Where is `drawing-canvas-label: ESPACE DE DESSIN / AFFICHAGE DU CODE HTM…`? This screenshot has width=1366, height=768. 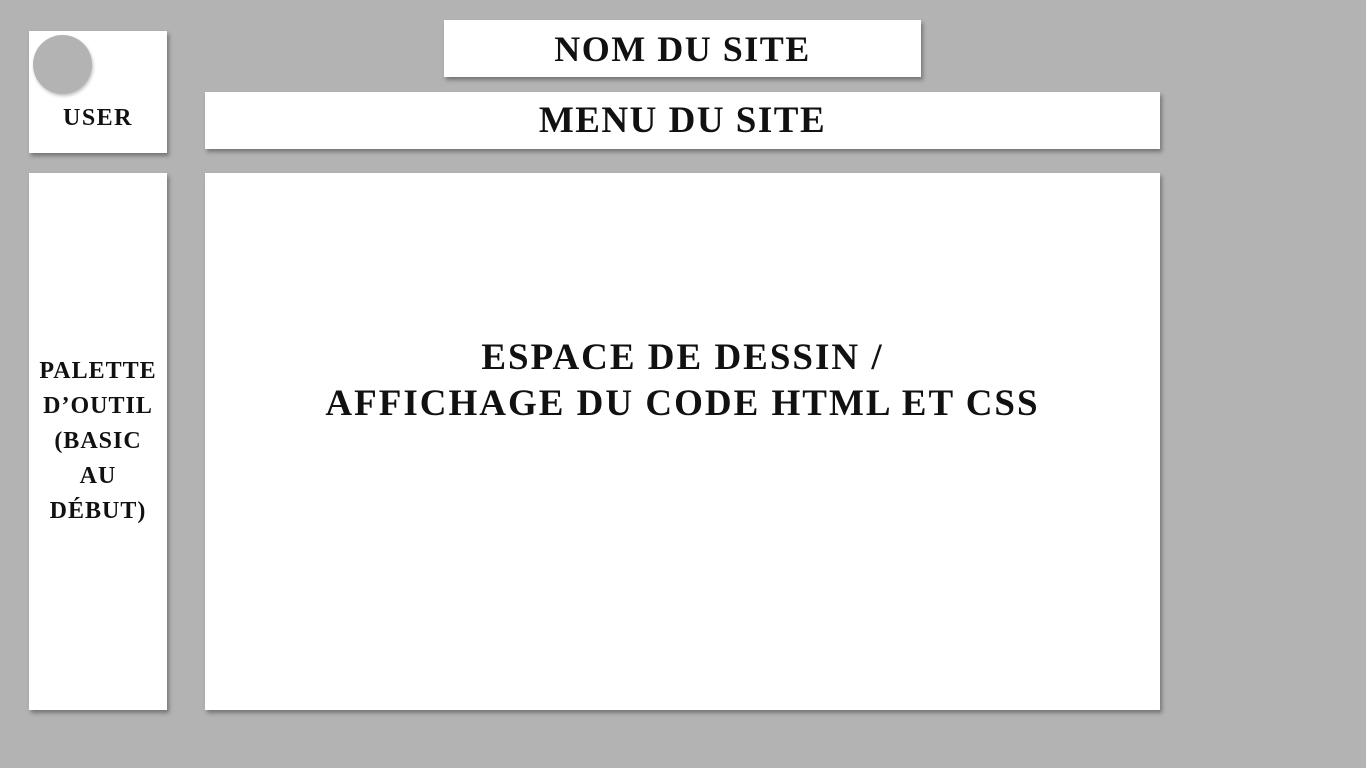
drawing-canvas-label: ESPACE DE DESSIN / AFFICHAGE DU CODE HTM… is located at coordinates (682, 380).